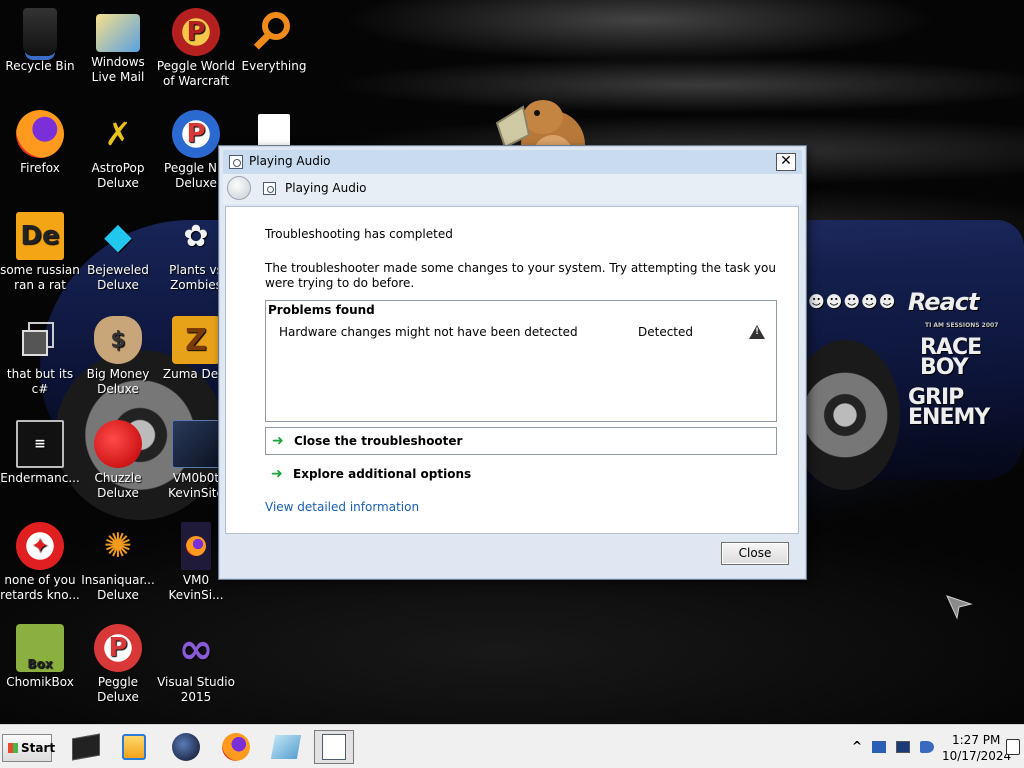 The width and height of the screenshot is (1024, 768). What do you see at coordinates (239, 188) in the screenshot?
I see `back-button` at bounding box center [239, 188].